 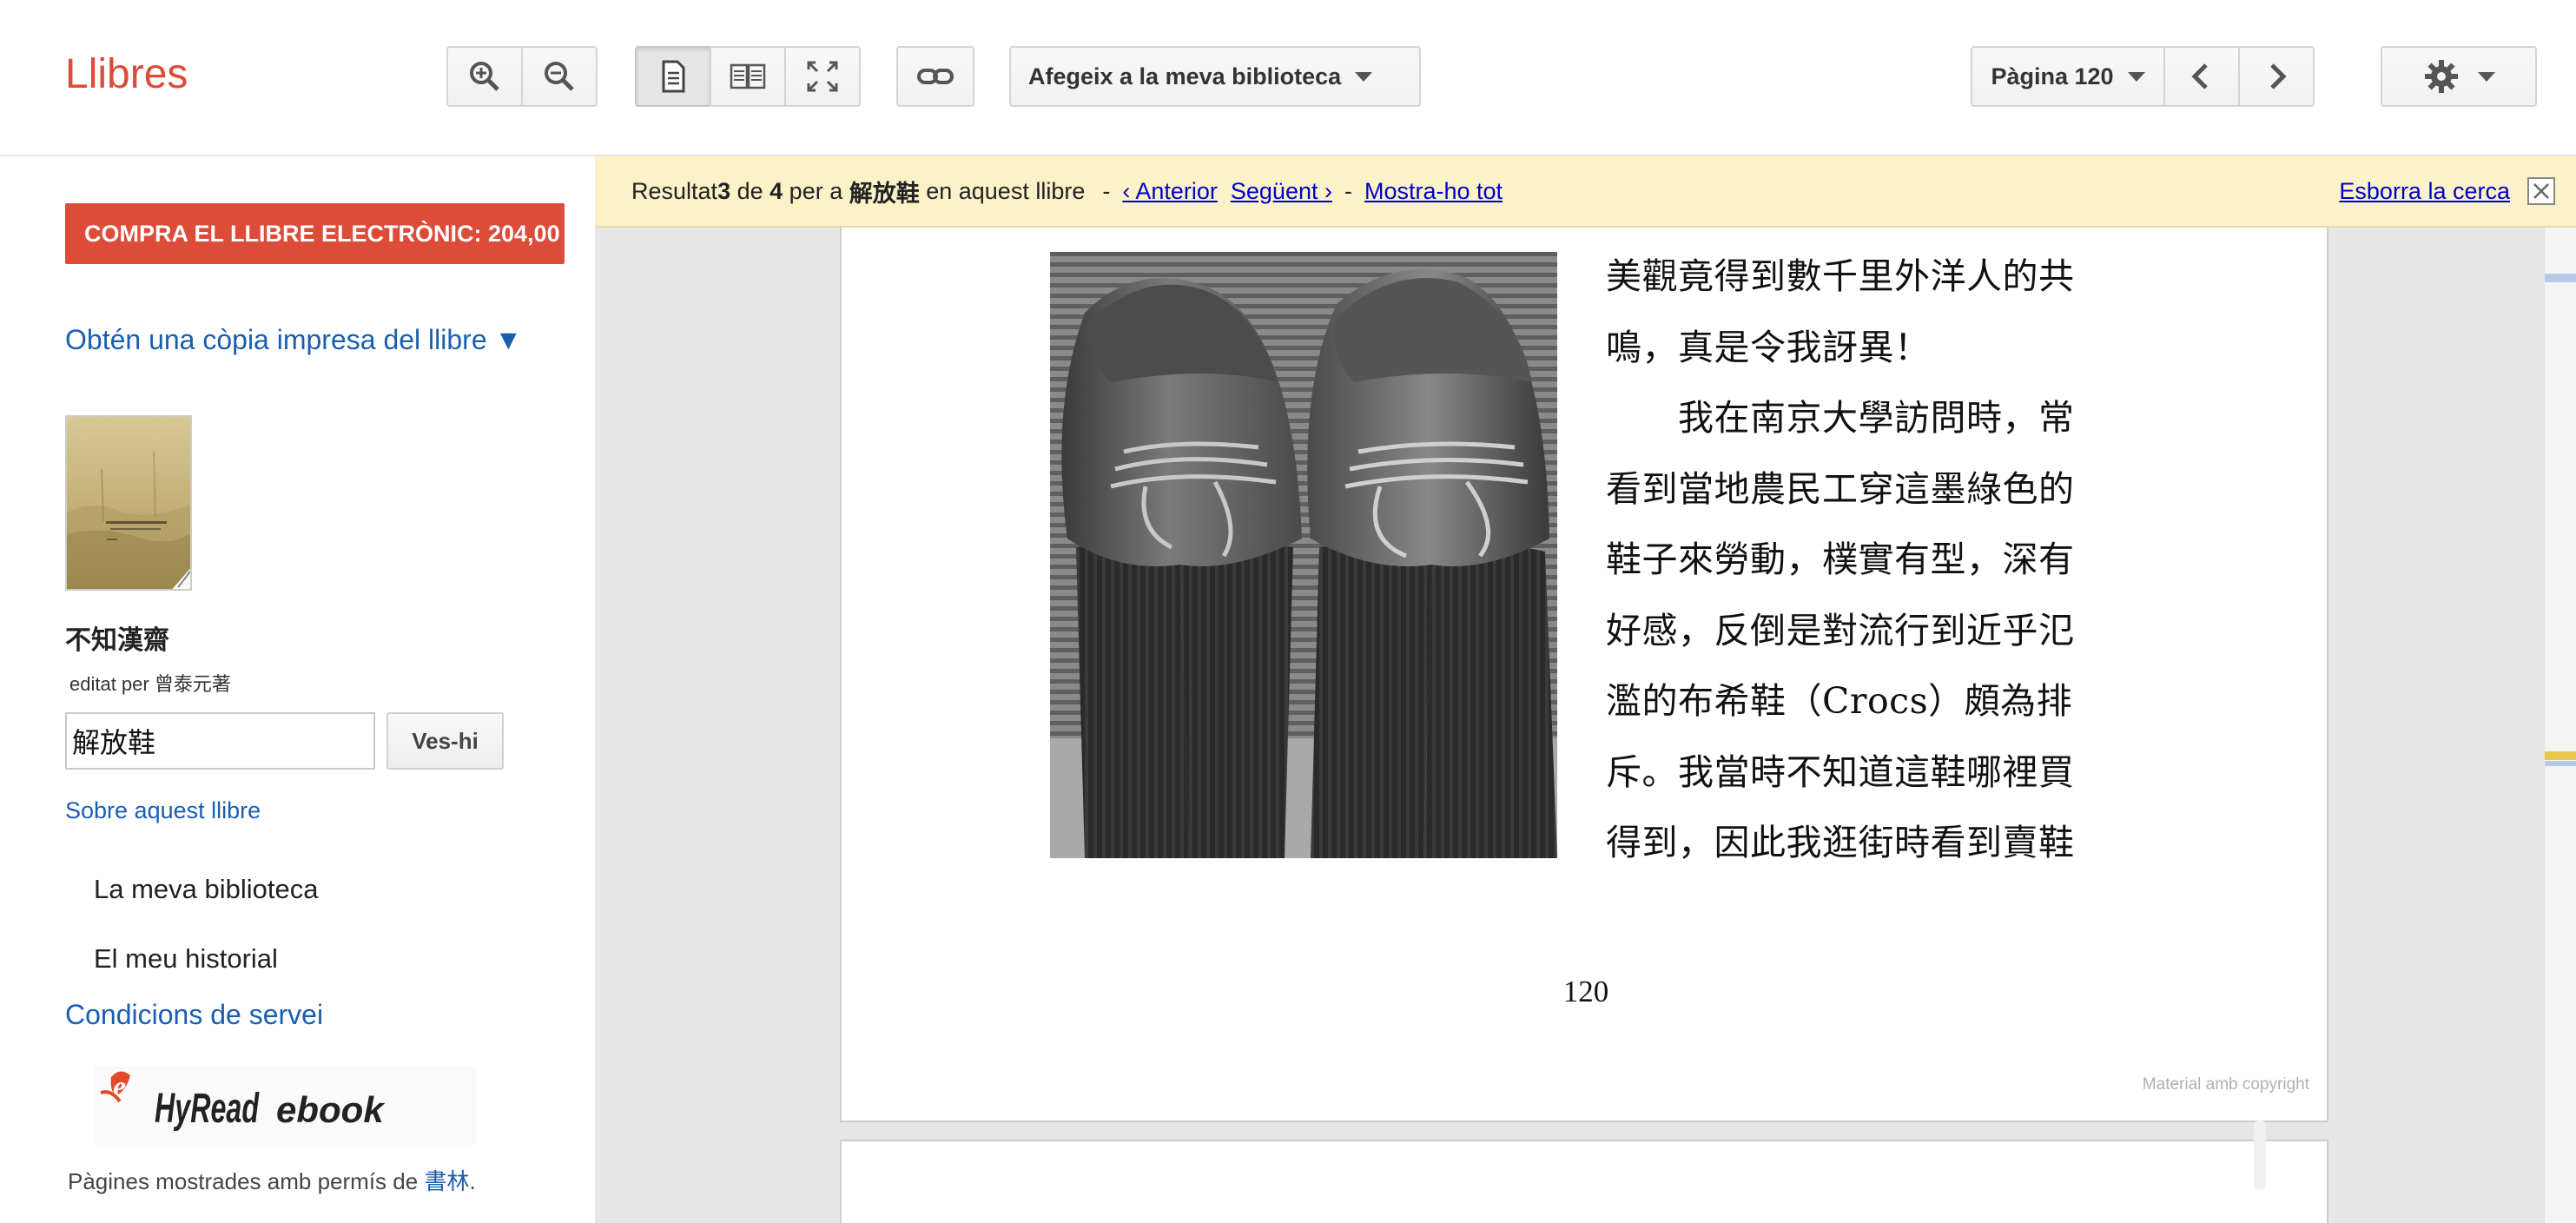 What do you see at coordinates (2424, 192) in the screenshot?
I see `clear-search-link: Esborra la cerca` at bounding box center [2424, 192].